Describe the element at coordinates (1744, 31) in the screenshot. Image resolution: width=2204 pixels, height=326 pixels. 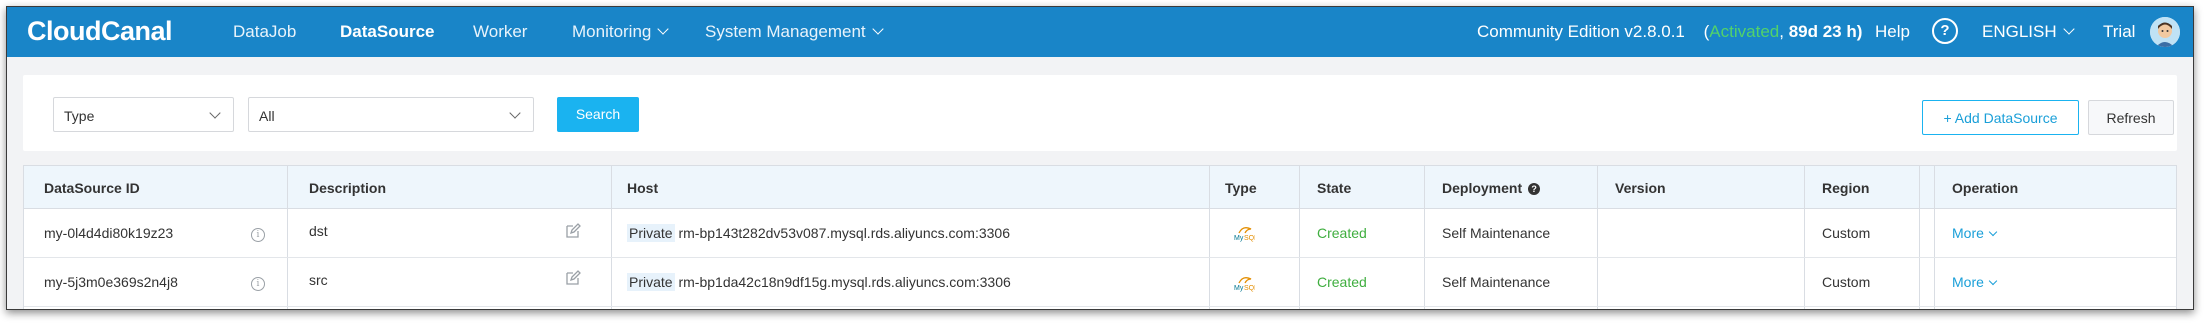
I see `license-status: Activated` at that location.